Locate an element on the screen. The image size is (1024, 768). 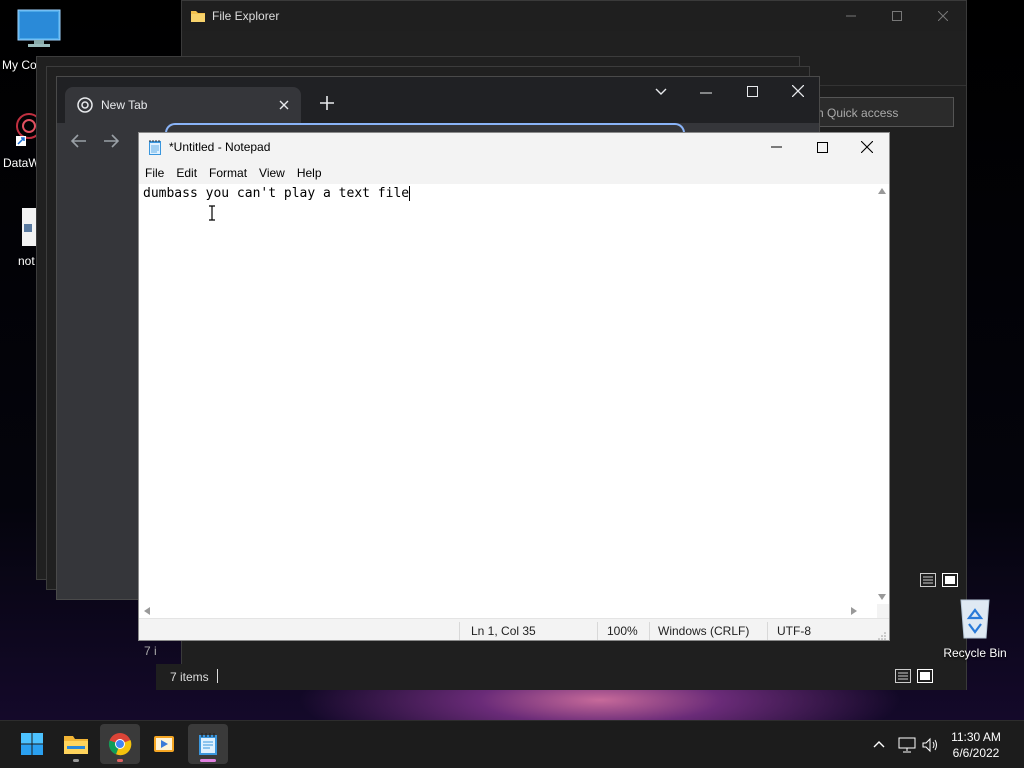
explorer-close-button is located at coordinates (943, 16).